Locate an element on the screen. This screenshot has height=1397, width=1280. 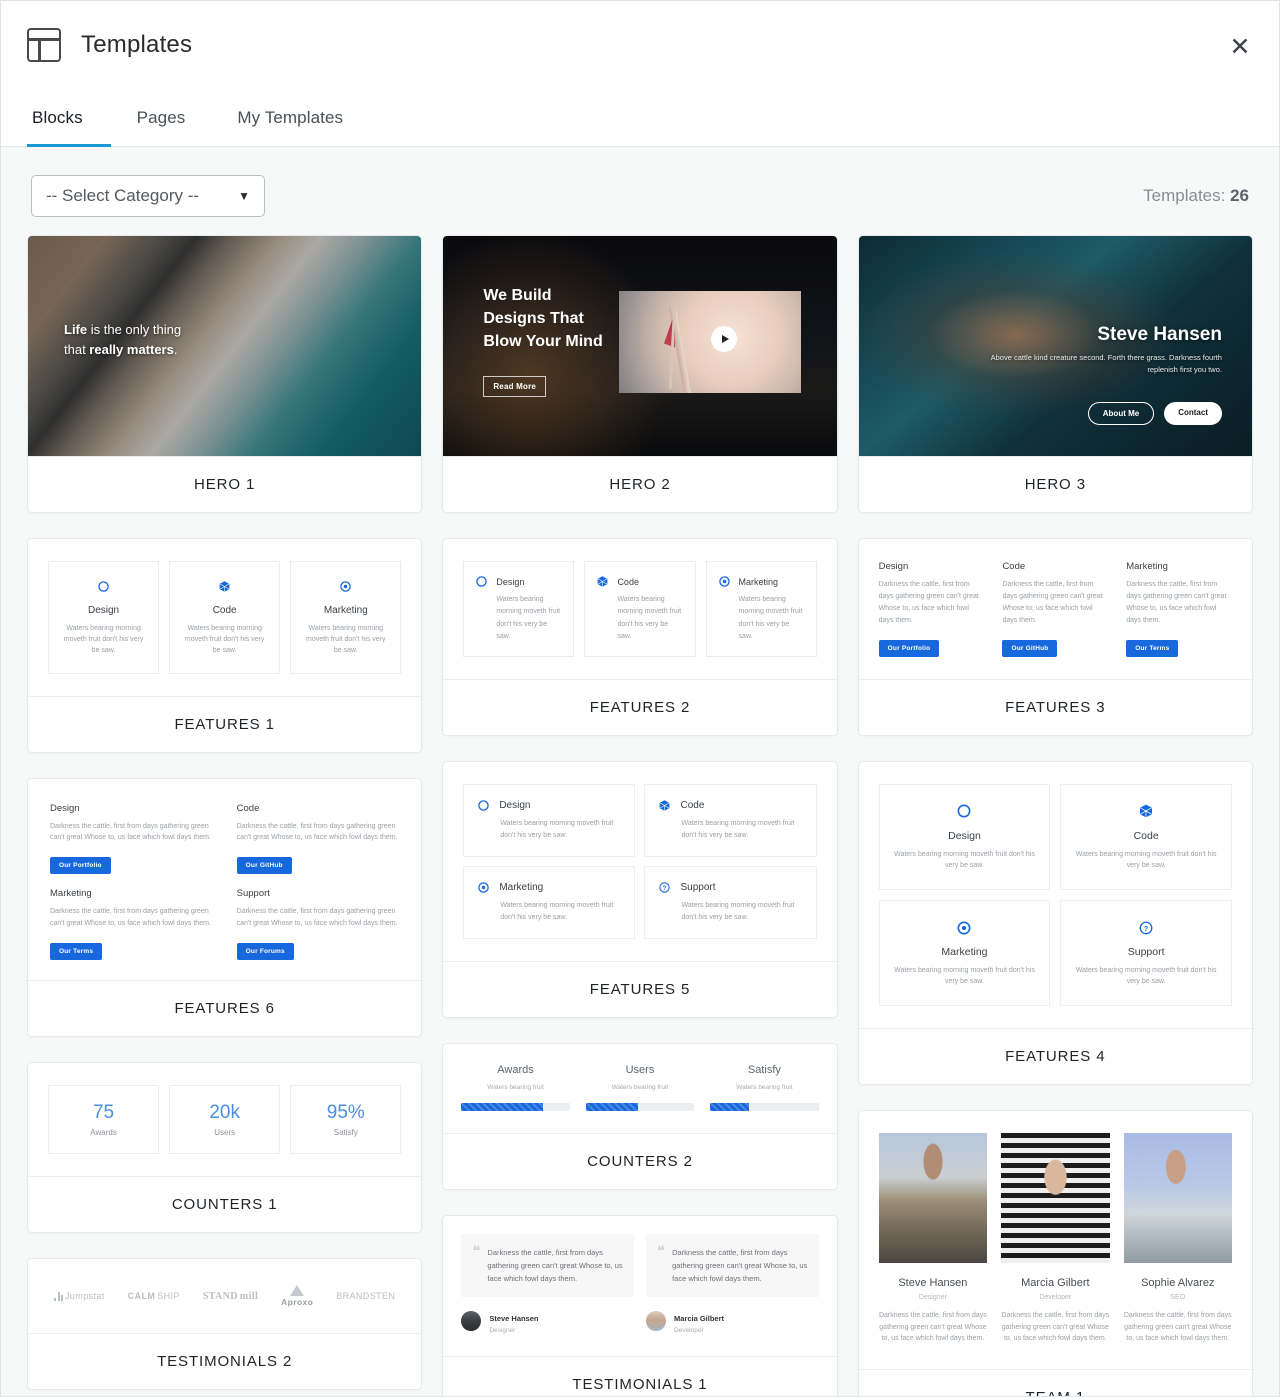
brand-logo-label: Aproxo is located at coordinates (297, 1302).